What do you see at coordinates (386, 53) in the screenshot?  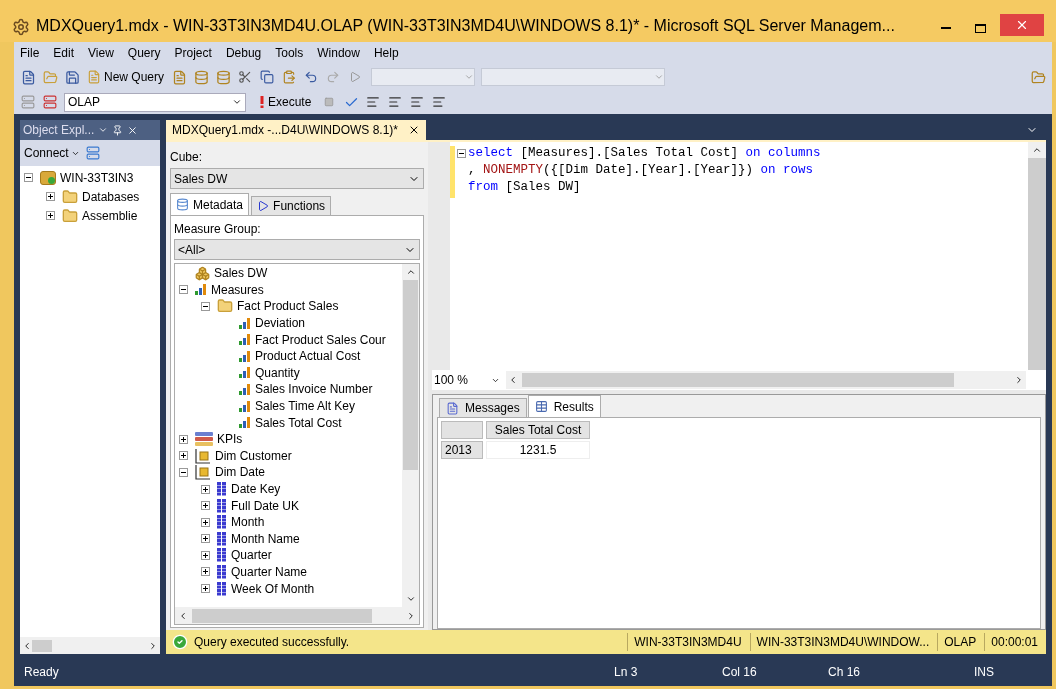 I see `menu-item: Help` at bounding box center [386, 53].